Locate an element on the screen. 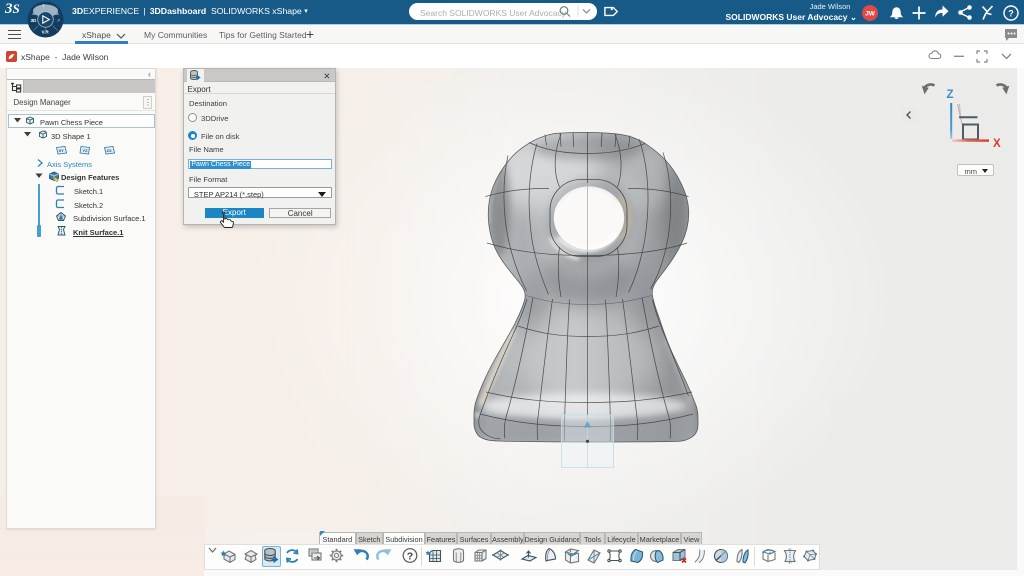 The width and height of the screenshot is (1024, 576). svg-text: YZ is located at coordinates (86, 150).